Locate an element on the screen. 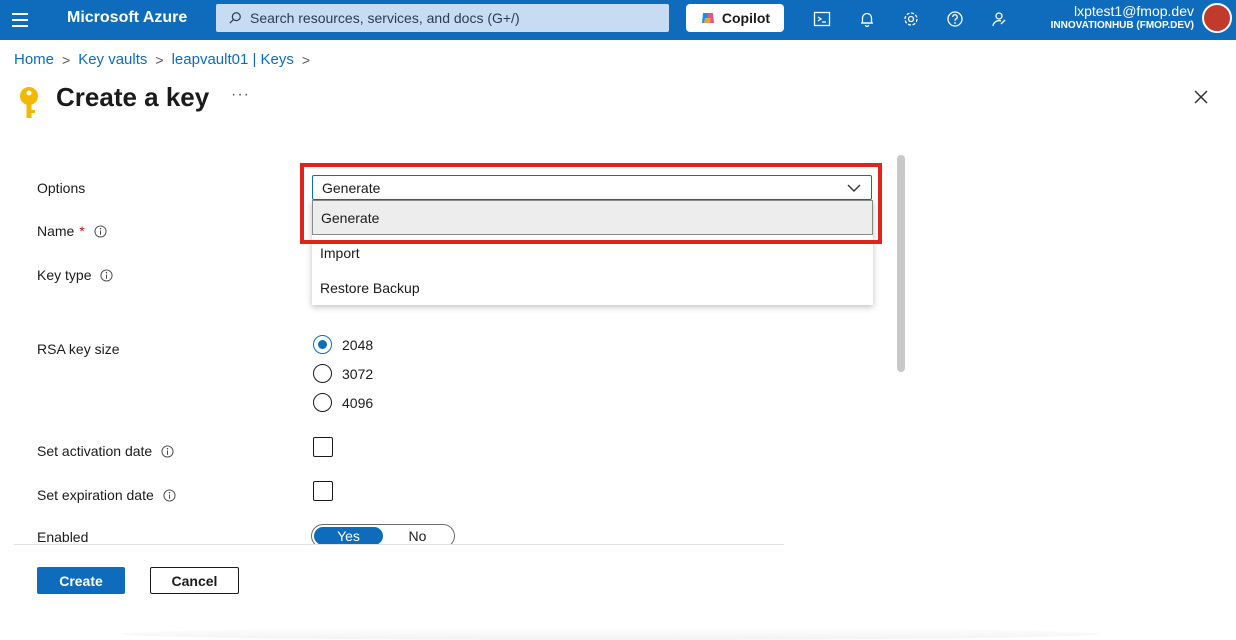 This screenshot has height=640, width=1236. expiration-date-label: Set expiration date is located at coordinates (106, 495).